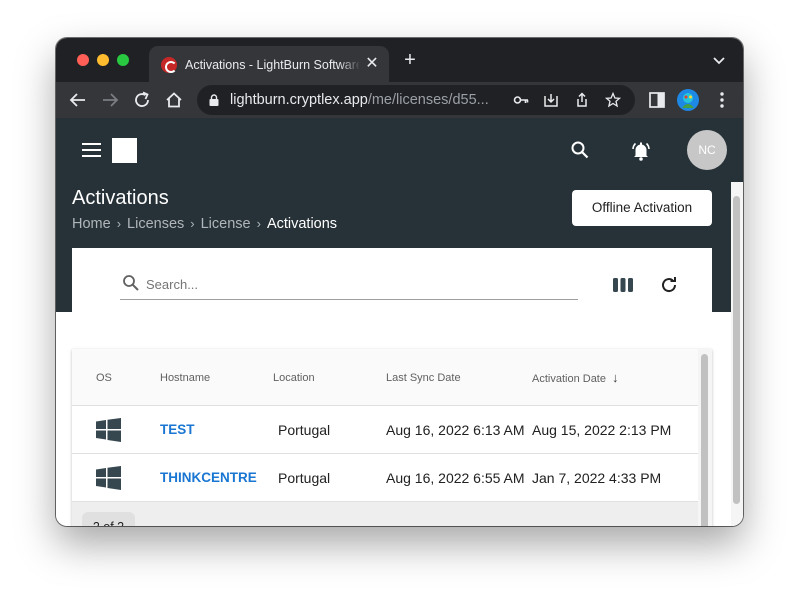  I want to click on search-field, so click(349, 284).